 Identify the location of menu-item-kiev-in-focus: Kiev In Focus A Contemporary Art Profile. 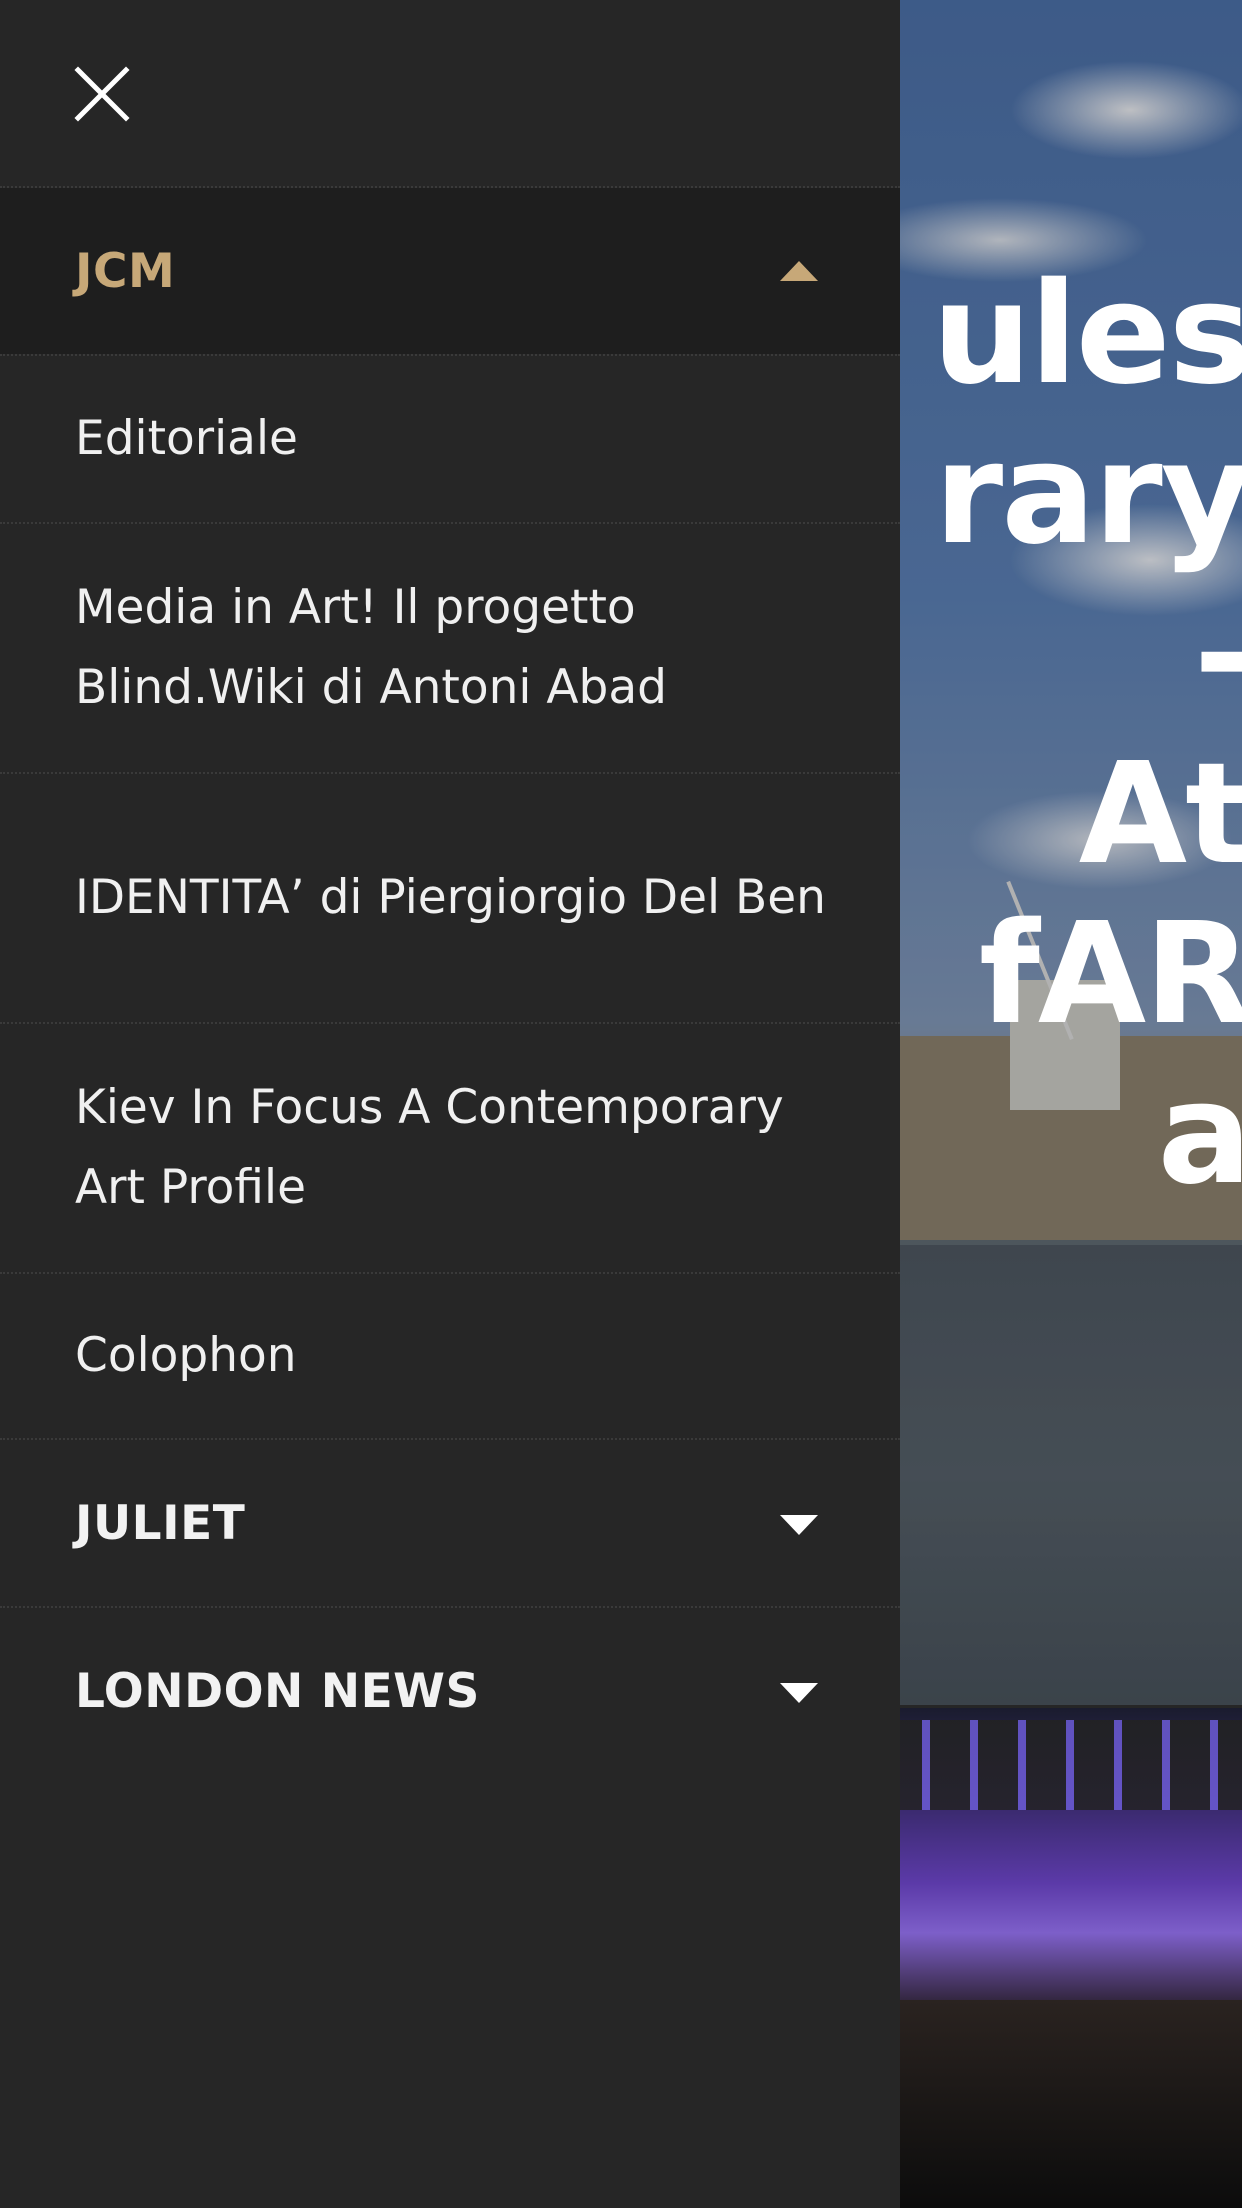
(450, 1148).